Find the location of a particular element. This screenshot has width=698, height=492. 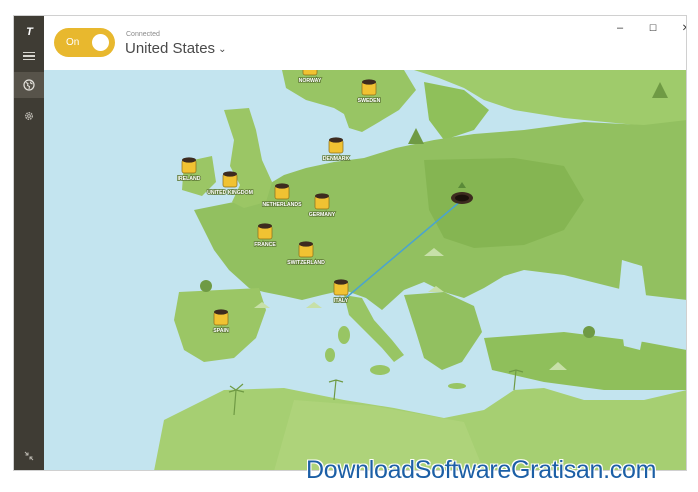

marker-label: NORWAY is located at coordinates (310, 81).